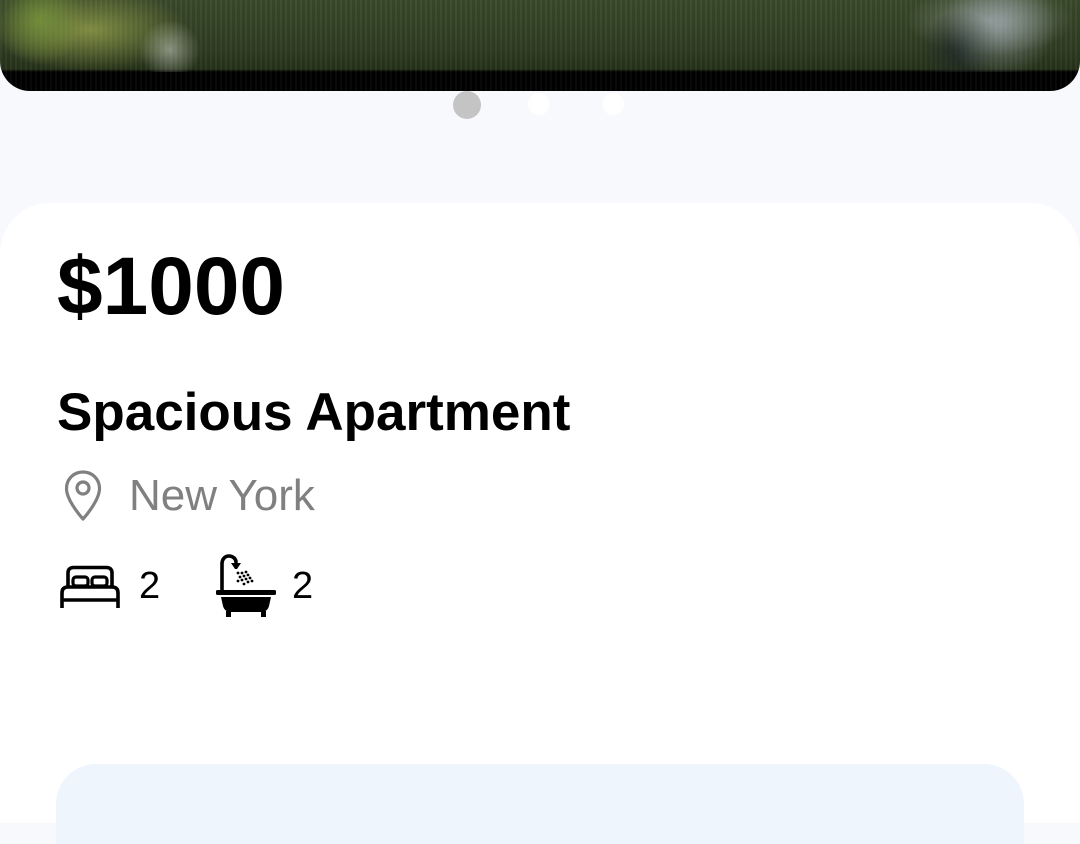 The width and height of the screenshot is (1080, 844). What do you see at coordinates (540, 804) in the screenshot?
I see `bottom-panel` at bounding box center [540, 804].